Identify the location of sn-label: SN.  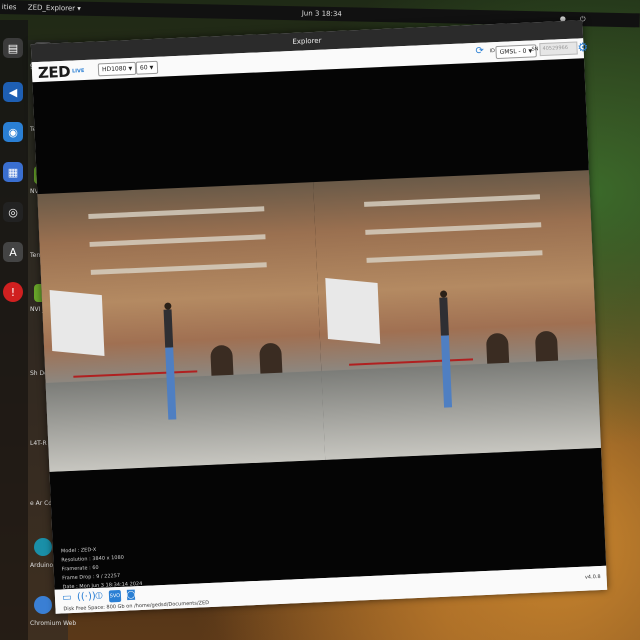
(535, 49).